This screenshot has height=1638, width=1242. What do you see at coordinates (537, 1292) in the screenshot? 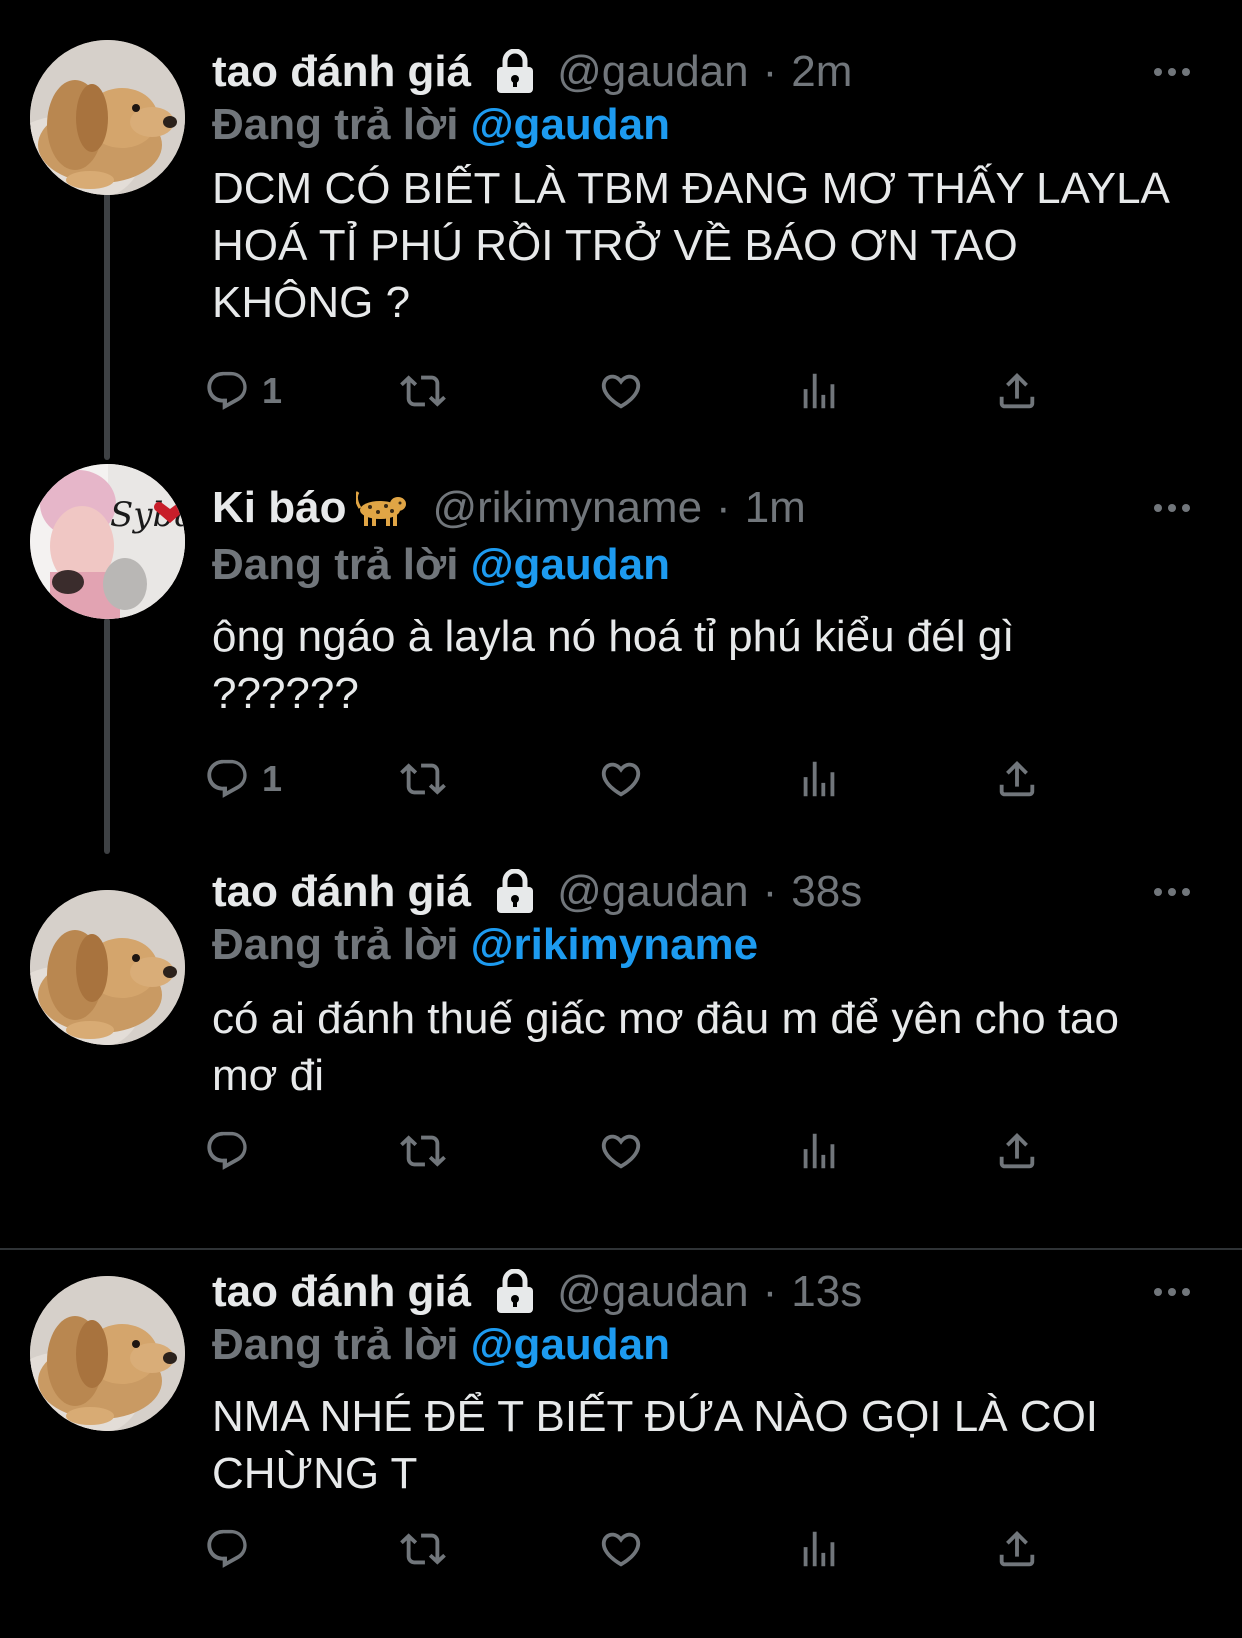
I see `tweet-header: tao đánh giá @gaudan · 13s` at bounding box center [537, 1292].